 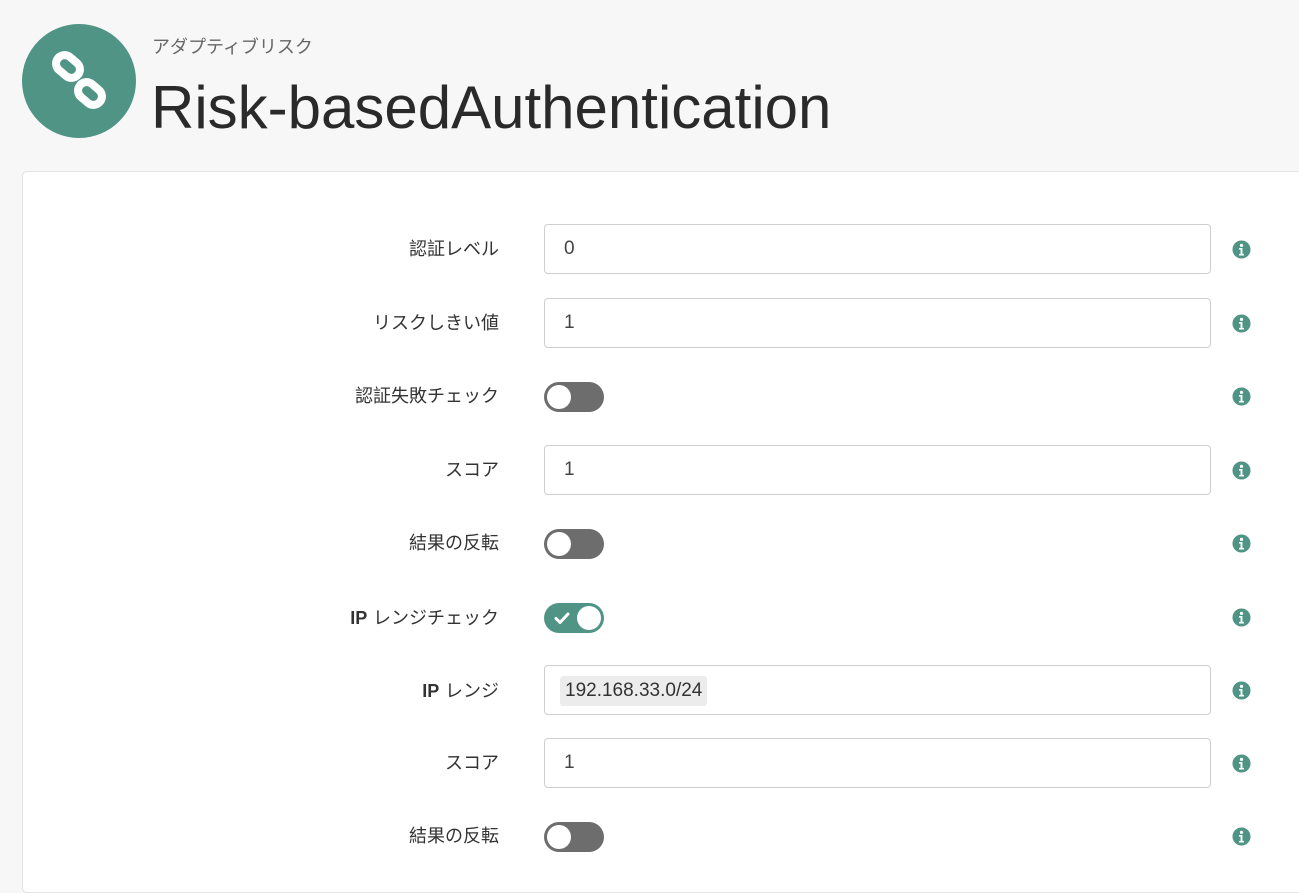 I want to click on risk-threshold-input: 1, so click(x=877, y=323).